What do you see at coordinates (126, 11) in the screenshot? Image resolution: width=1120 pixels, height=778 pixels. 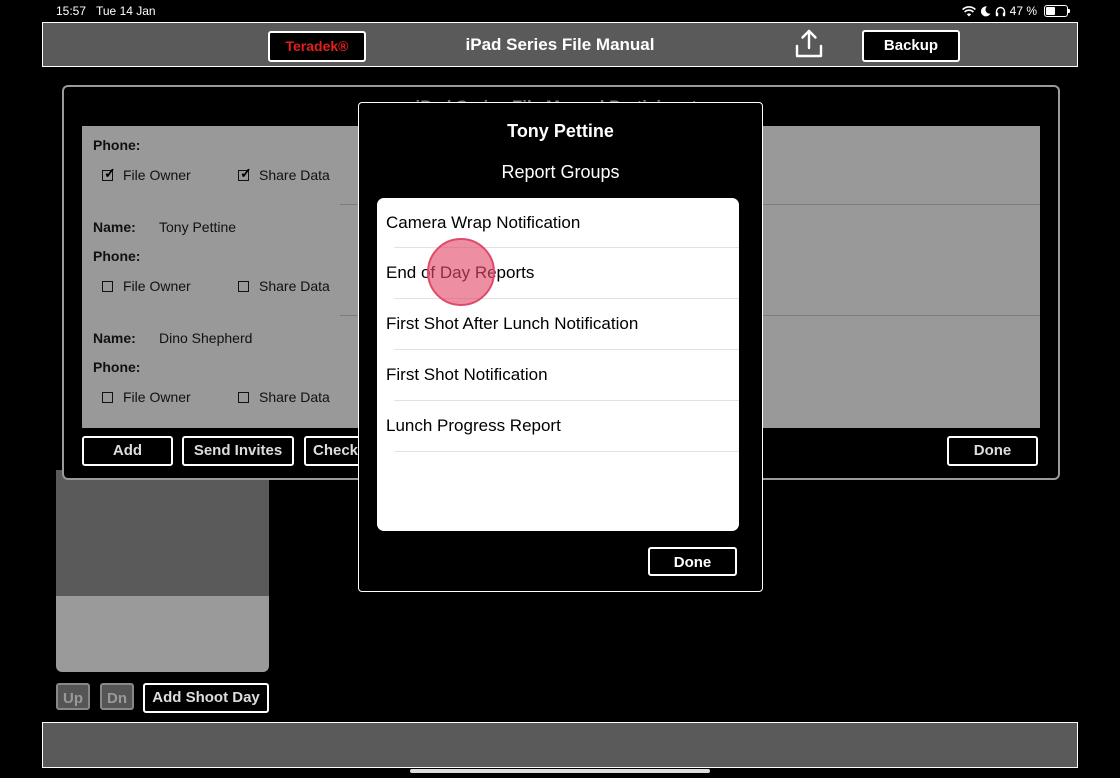 I see `status-date: Tue 14 Jan` at bounding box center [126, 11].